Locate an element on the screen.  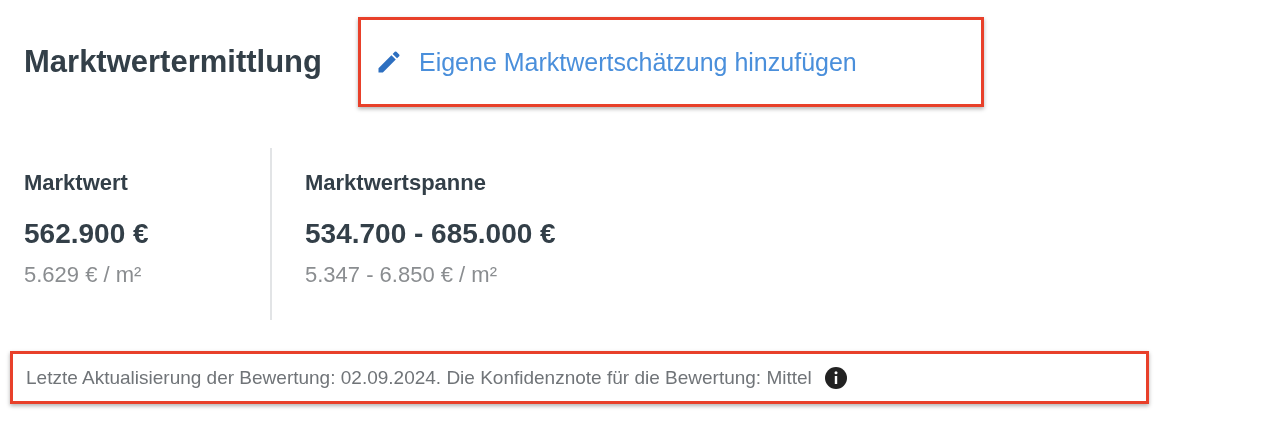
per-area-value: 5.347 - 6.850 € / m² is located at coordinates (401, 275).